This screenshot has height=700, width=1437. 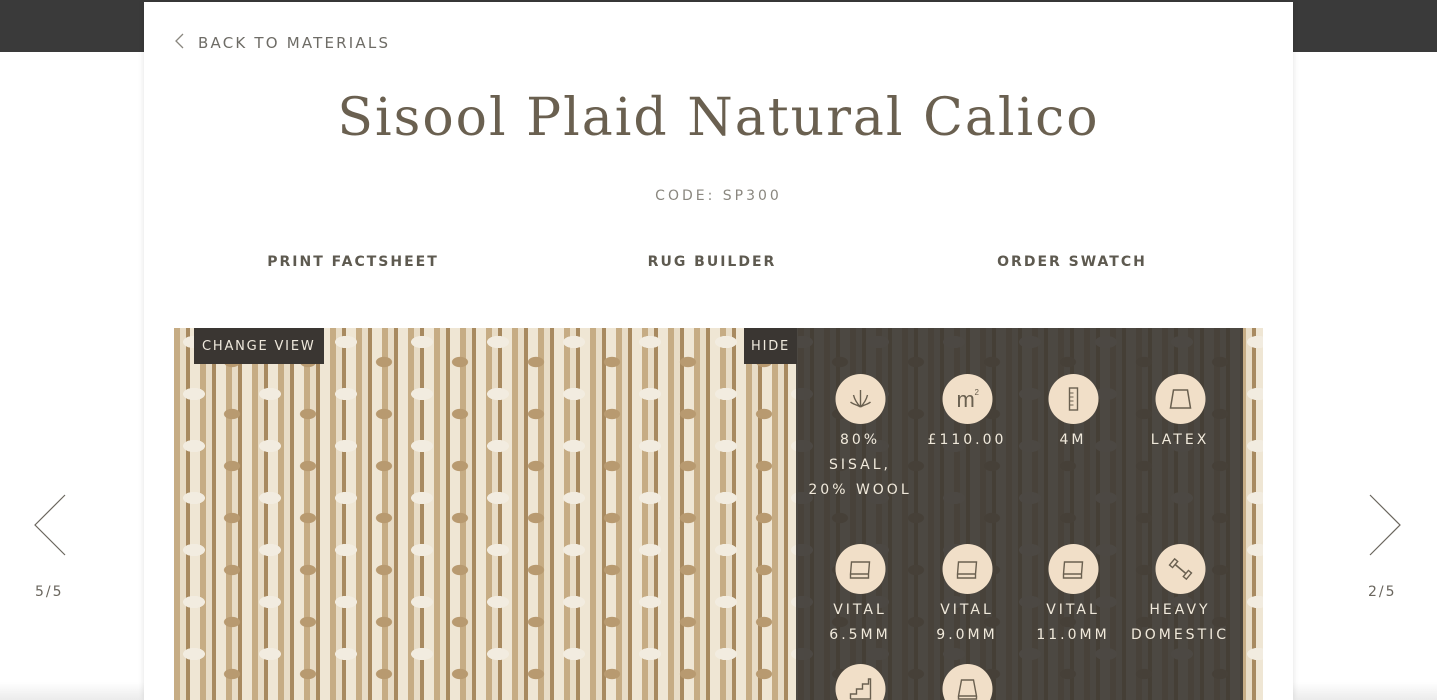 What do you see at coordinates (967, 440) in the screenshot?
I see `spec-label: £110.00` at bounding box center [967, 440].